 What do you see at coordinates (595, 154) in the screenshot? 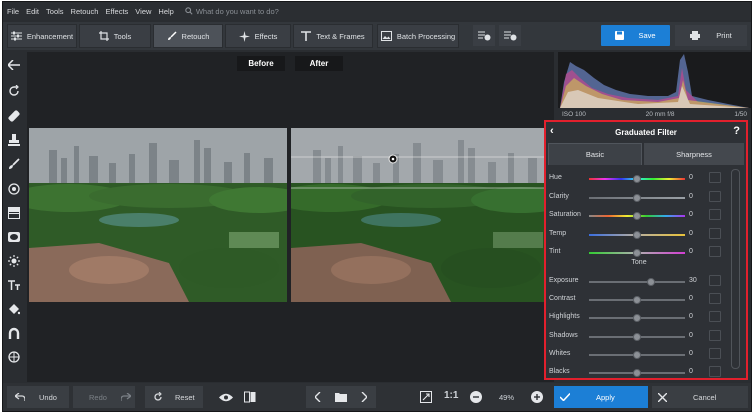
I see `tab-basic: Basic` at bounding box center [595, 154].